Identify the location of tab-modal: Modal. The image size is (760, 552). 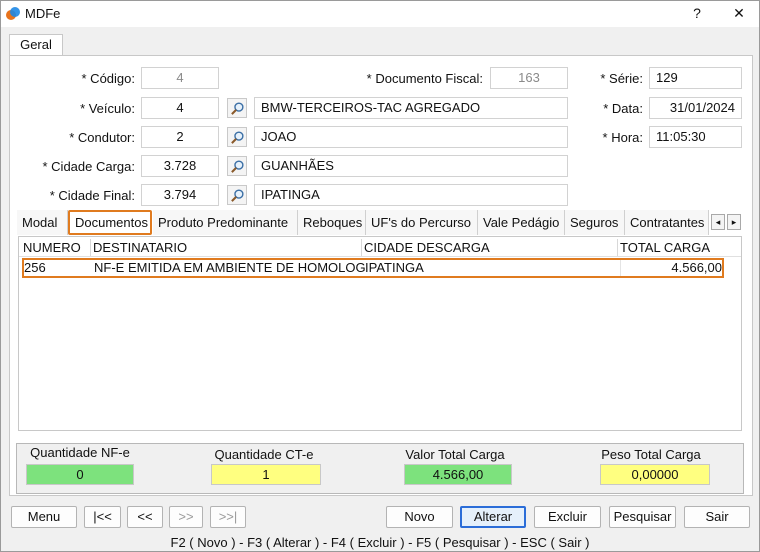
(42, 222).